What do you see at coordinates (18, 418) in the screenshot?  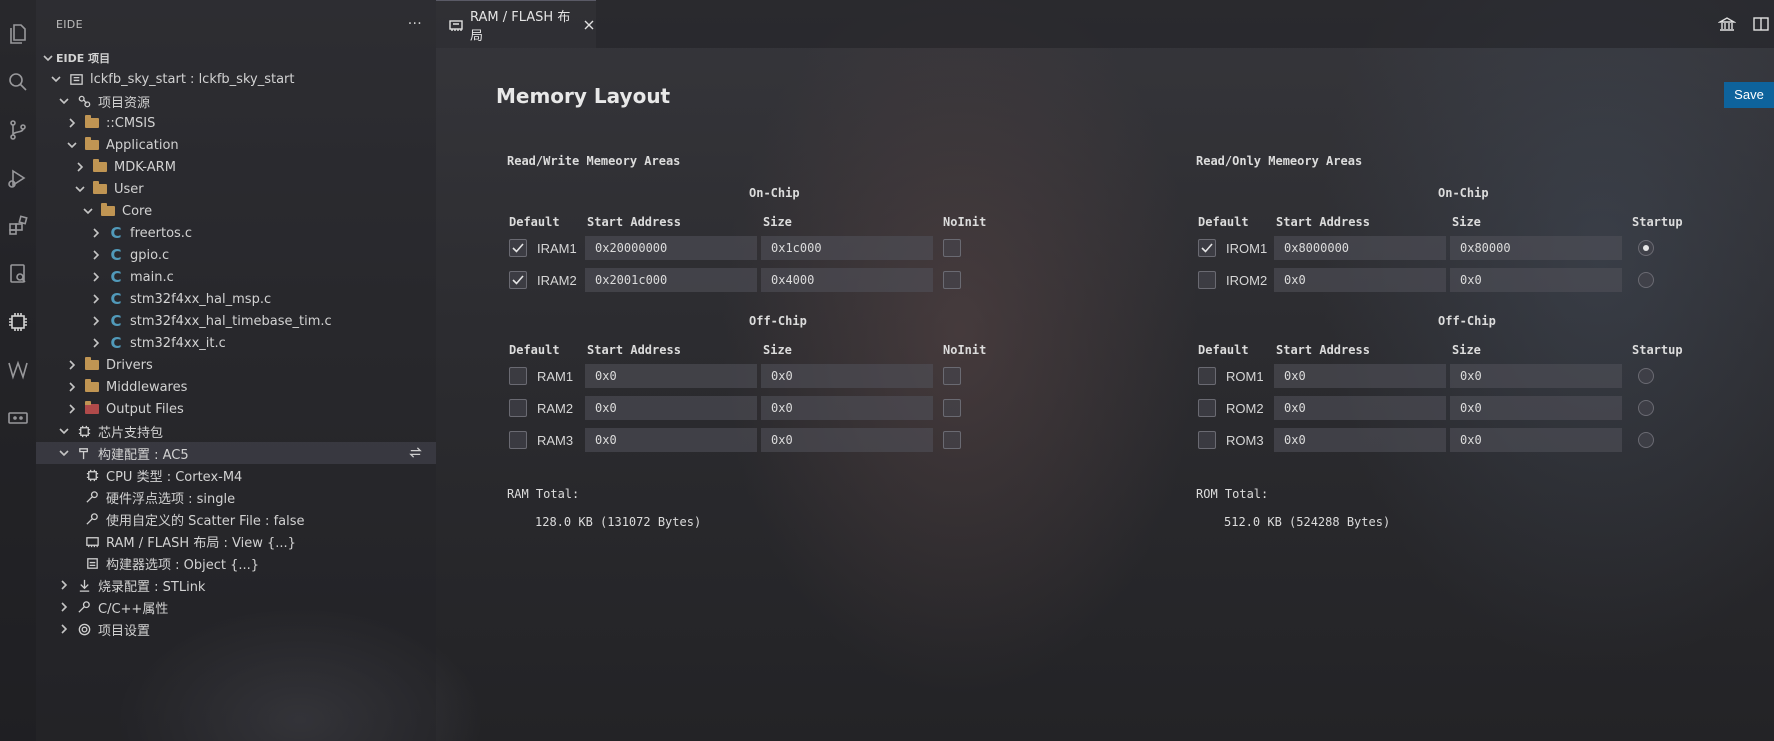 I see `serial-monitor-button` at bounding box center [18, 418].